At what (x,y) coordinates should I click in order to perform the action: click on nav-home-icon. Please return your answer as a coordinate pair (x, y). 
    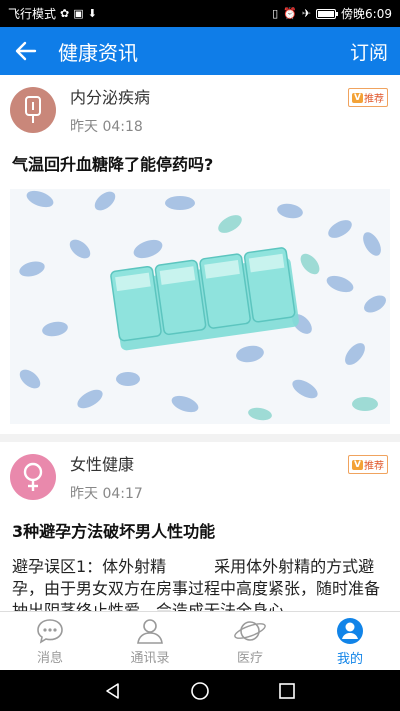
    Looking at the image, I should click on (200, 691).